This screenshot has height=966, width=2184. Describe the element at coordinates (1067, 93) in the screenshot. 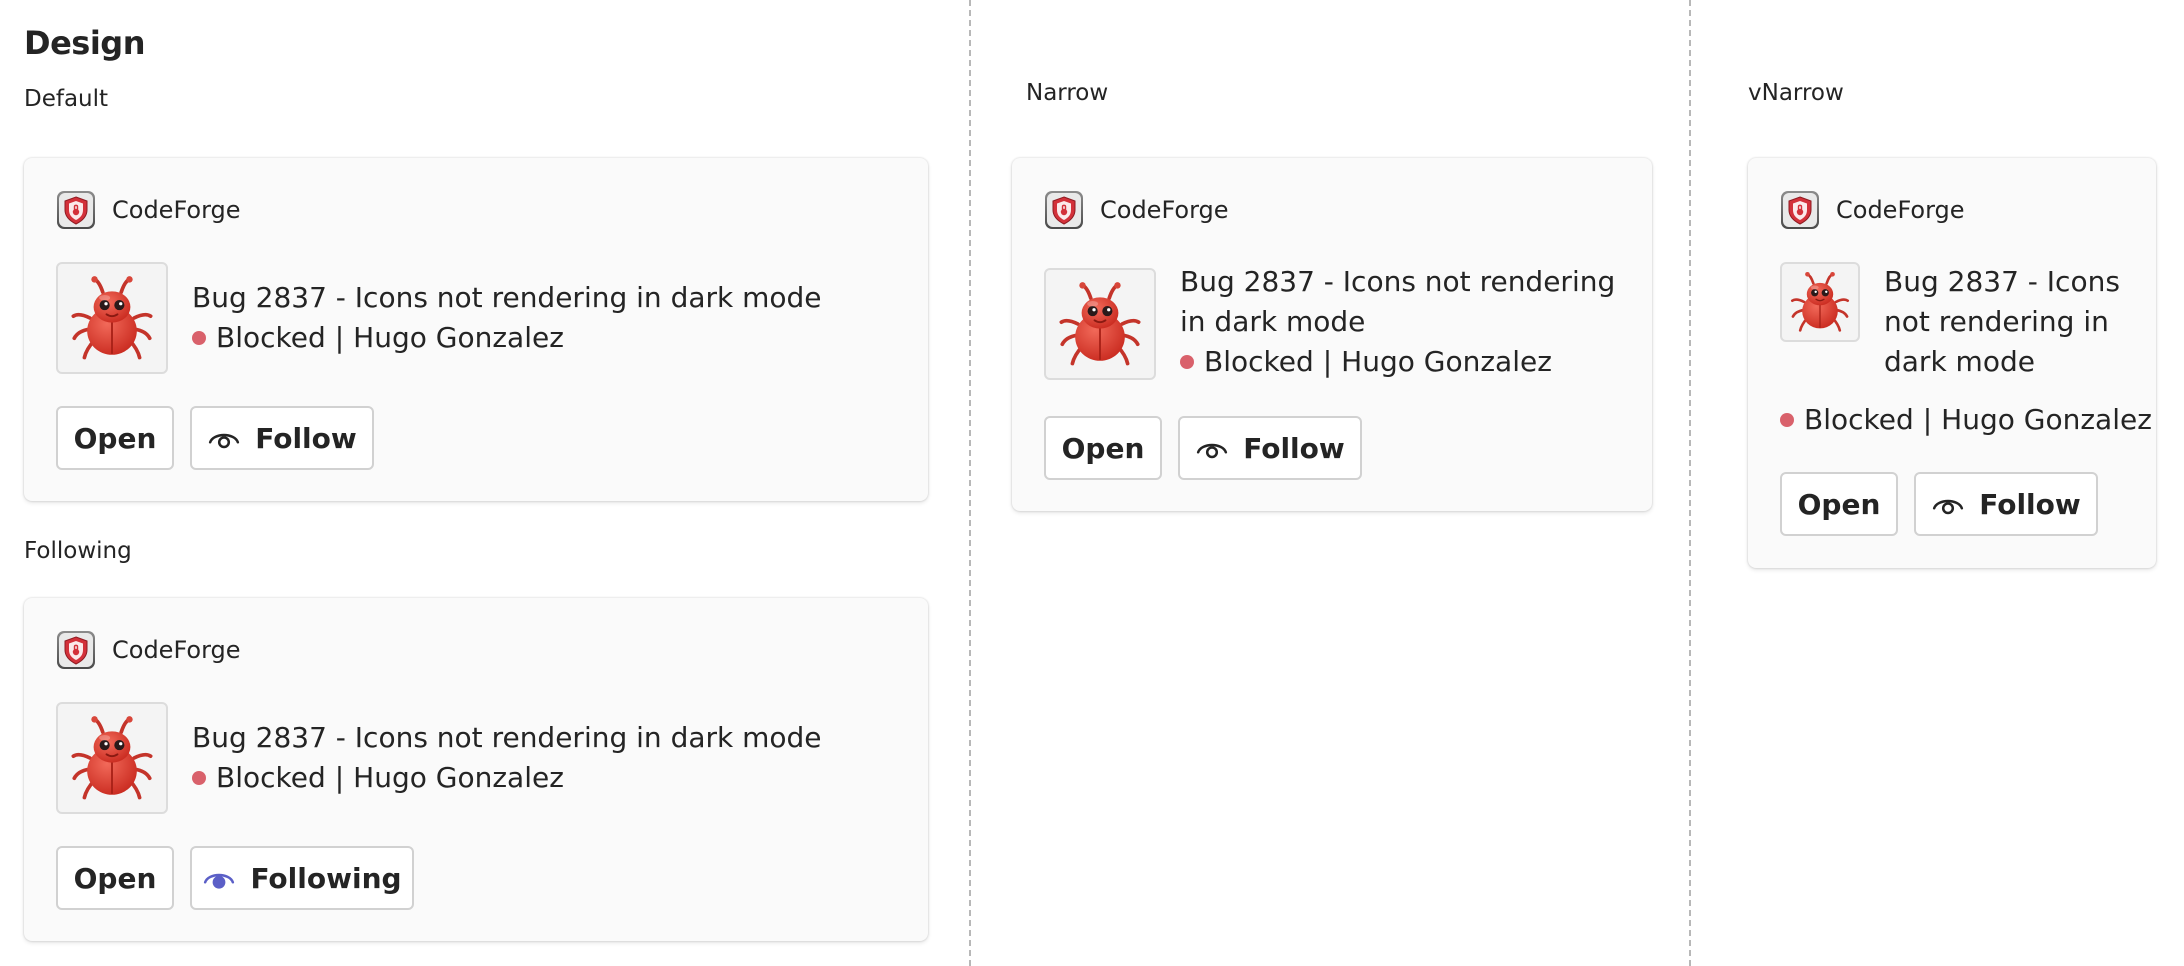

I see `section-label-narrow: Narrow` at that location.